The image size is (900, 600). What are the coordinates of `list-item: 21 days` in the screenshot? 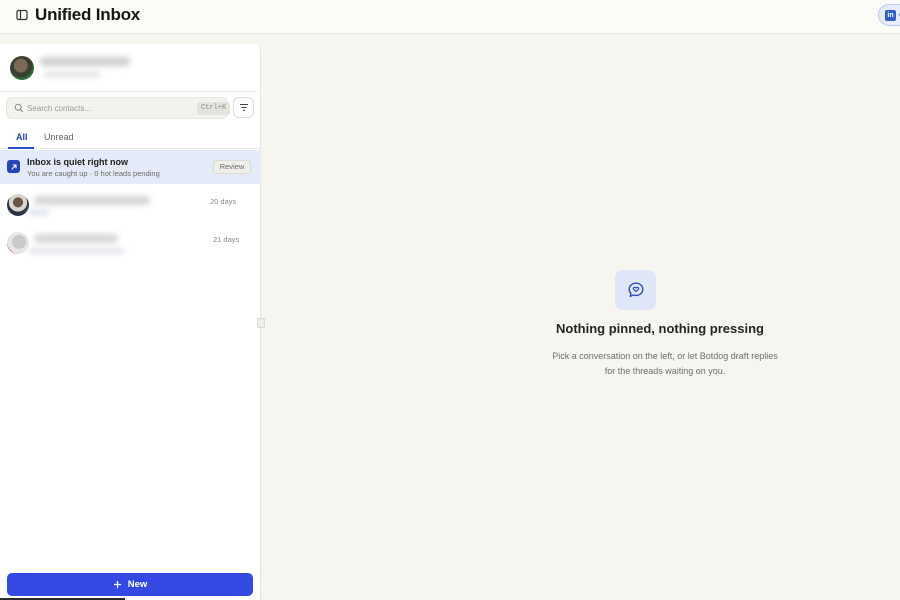 It's located at (130, 244).